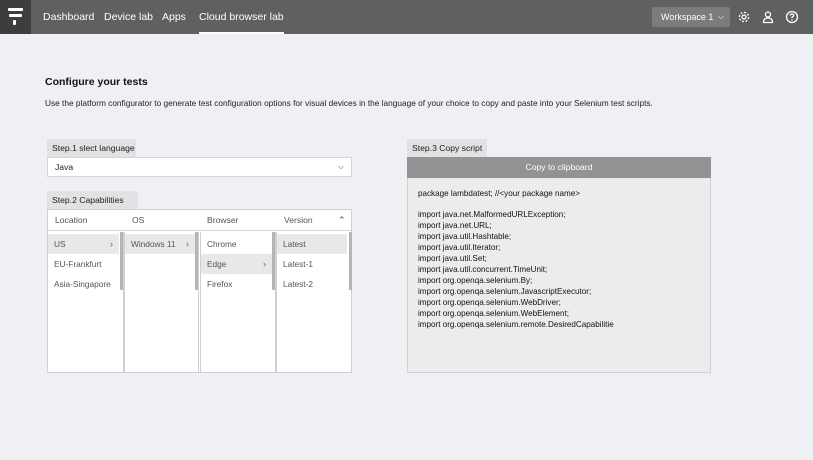 The width and height of the screenshot is (813, 460). What do you see at coordinates (792, 17) in the screenshot?
I see `help-icon` at bounding box center [792, 17].